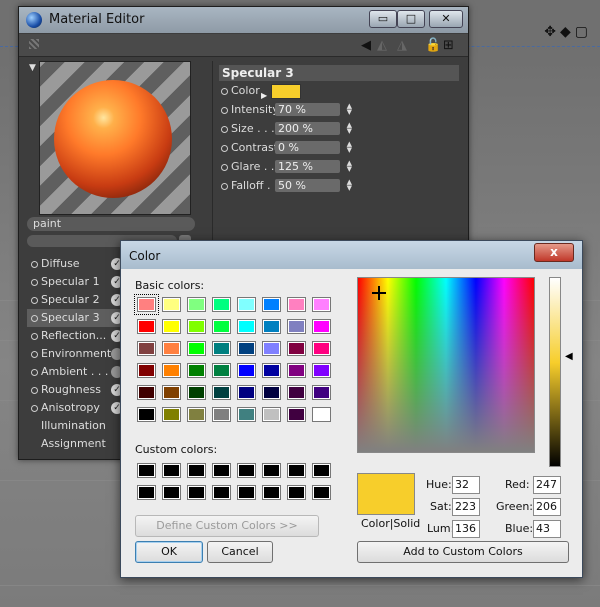  Describe the element at coordinates (169, 552) in the screenshot. I see `ok-button: OK` at that location.